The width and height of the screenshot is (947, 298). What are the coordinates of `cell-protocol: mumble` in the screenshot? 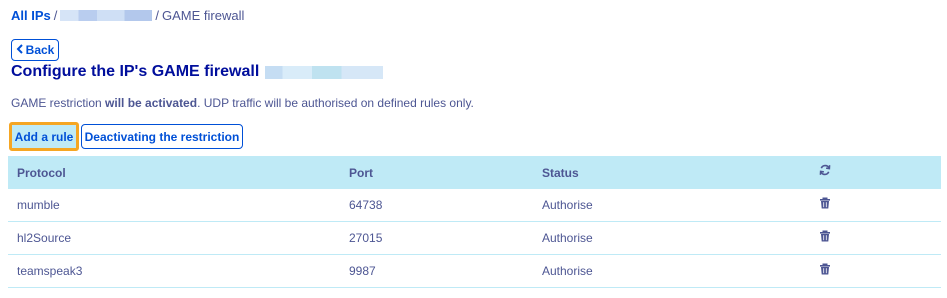 It's located at (174, 205).